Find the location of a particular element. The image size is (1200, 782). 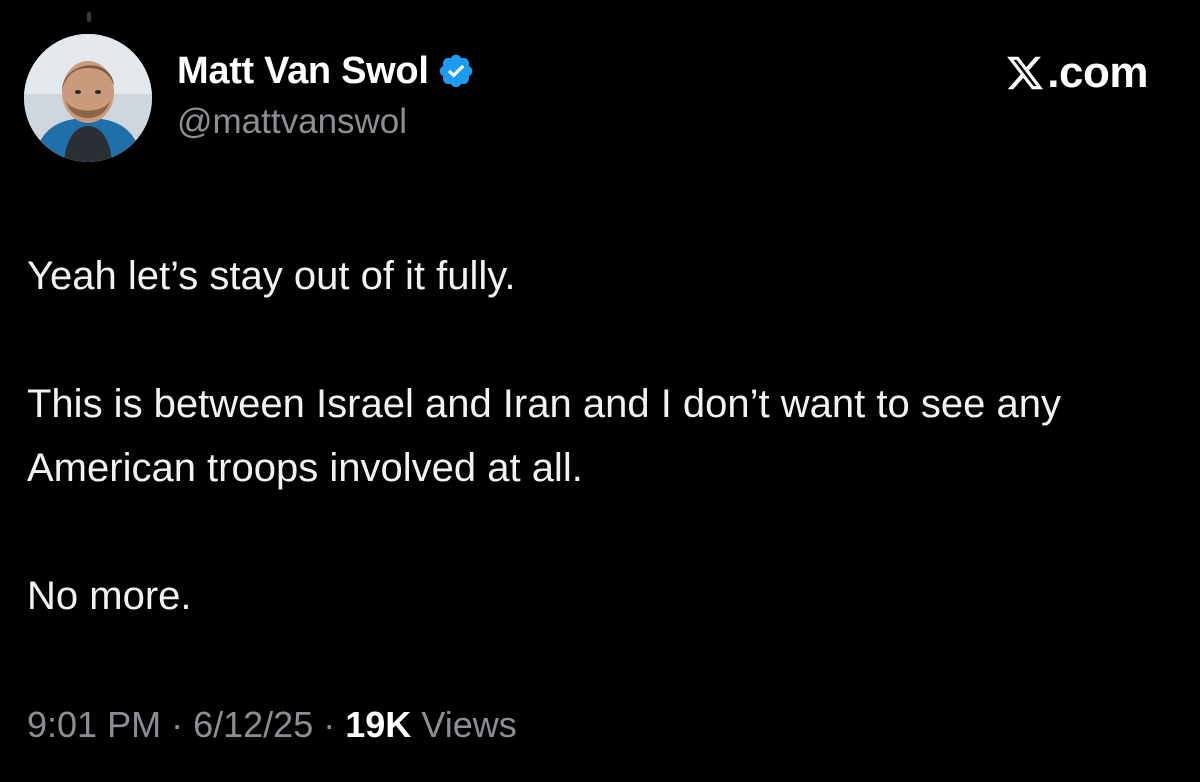

views-count: 19K is located at coordinates (378, 724).